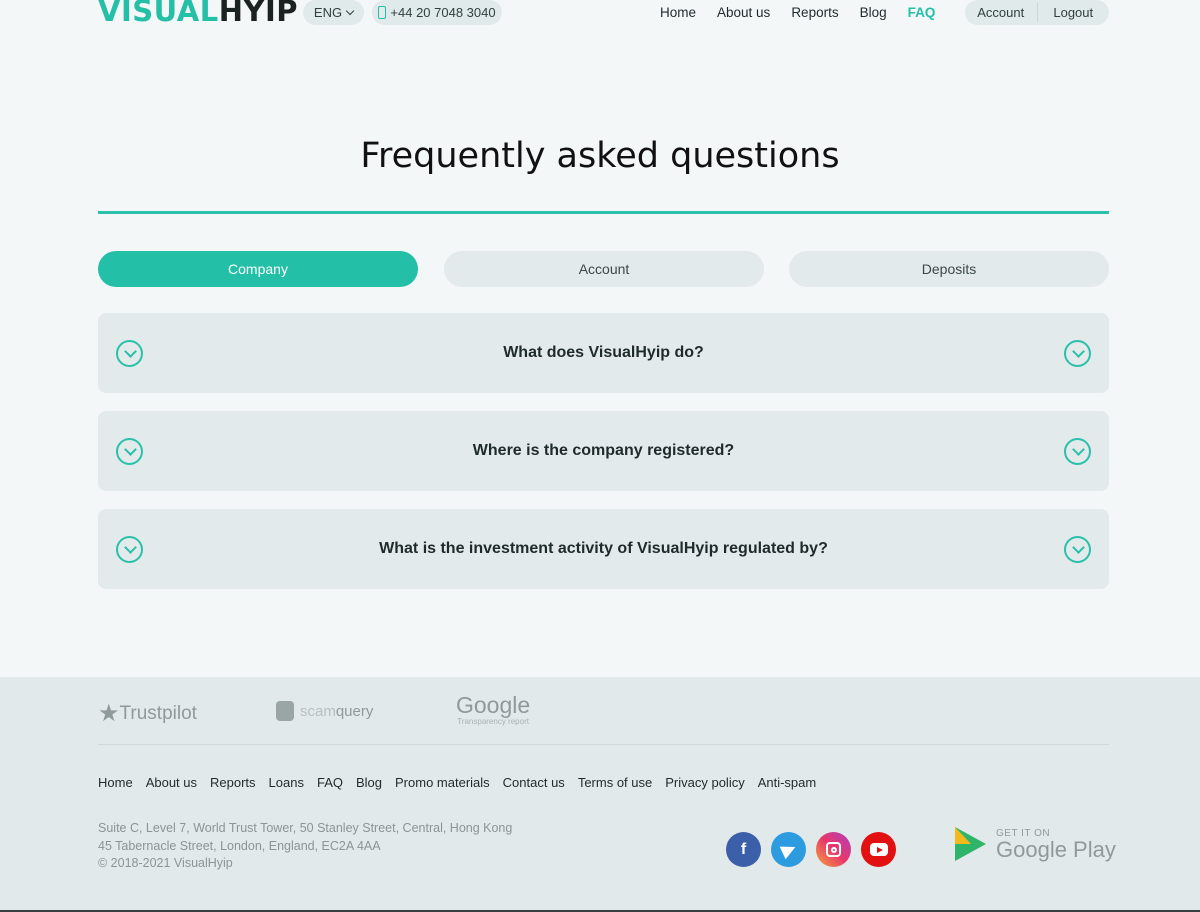  Describe the element at coordinates (743, 12) in the screenshot. I see `nav-about-us: About us` at that location.